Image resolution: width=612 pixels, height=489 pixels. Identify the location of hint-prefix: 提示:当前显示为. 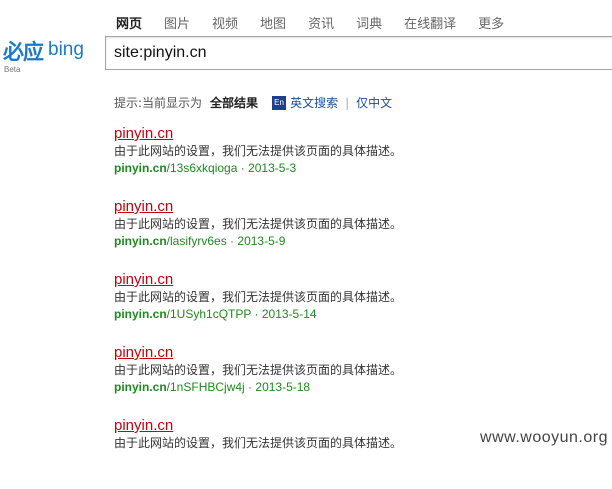
(158, 103).